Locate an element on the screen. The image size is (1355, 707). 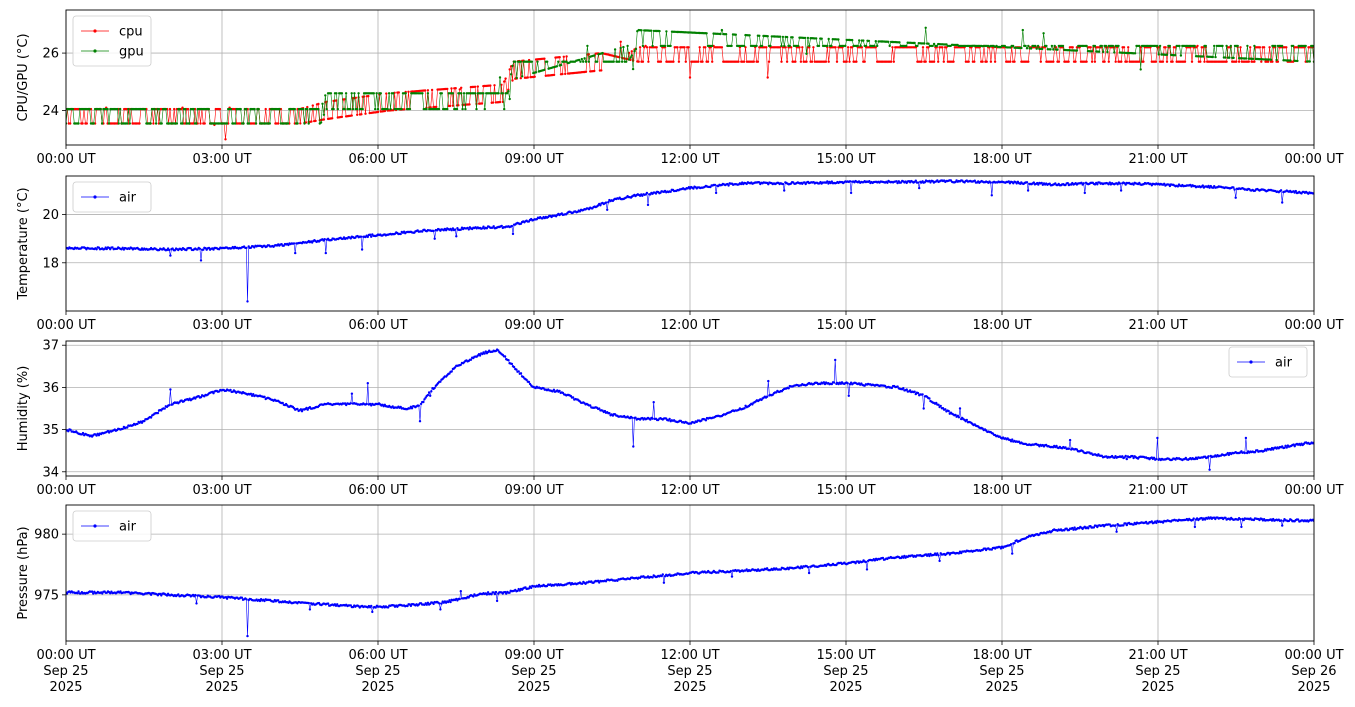
x-tick-label: 09:00 UT is located at coordinates (533, 325).